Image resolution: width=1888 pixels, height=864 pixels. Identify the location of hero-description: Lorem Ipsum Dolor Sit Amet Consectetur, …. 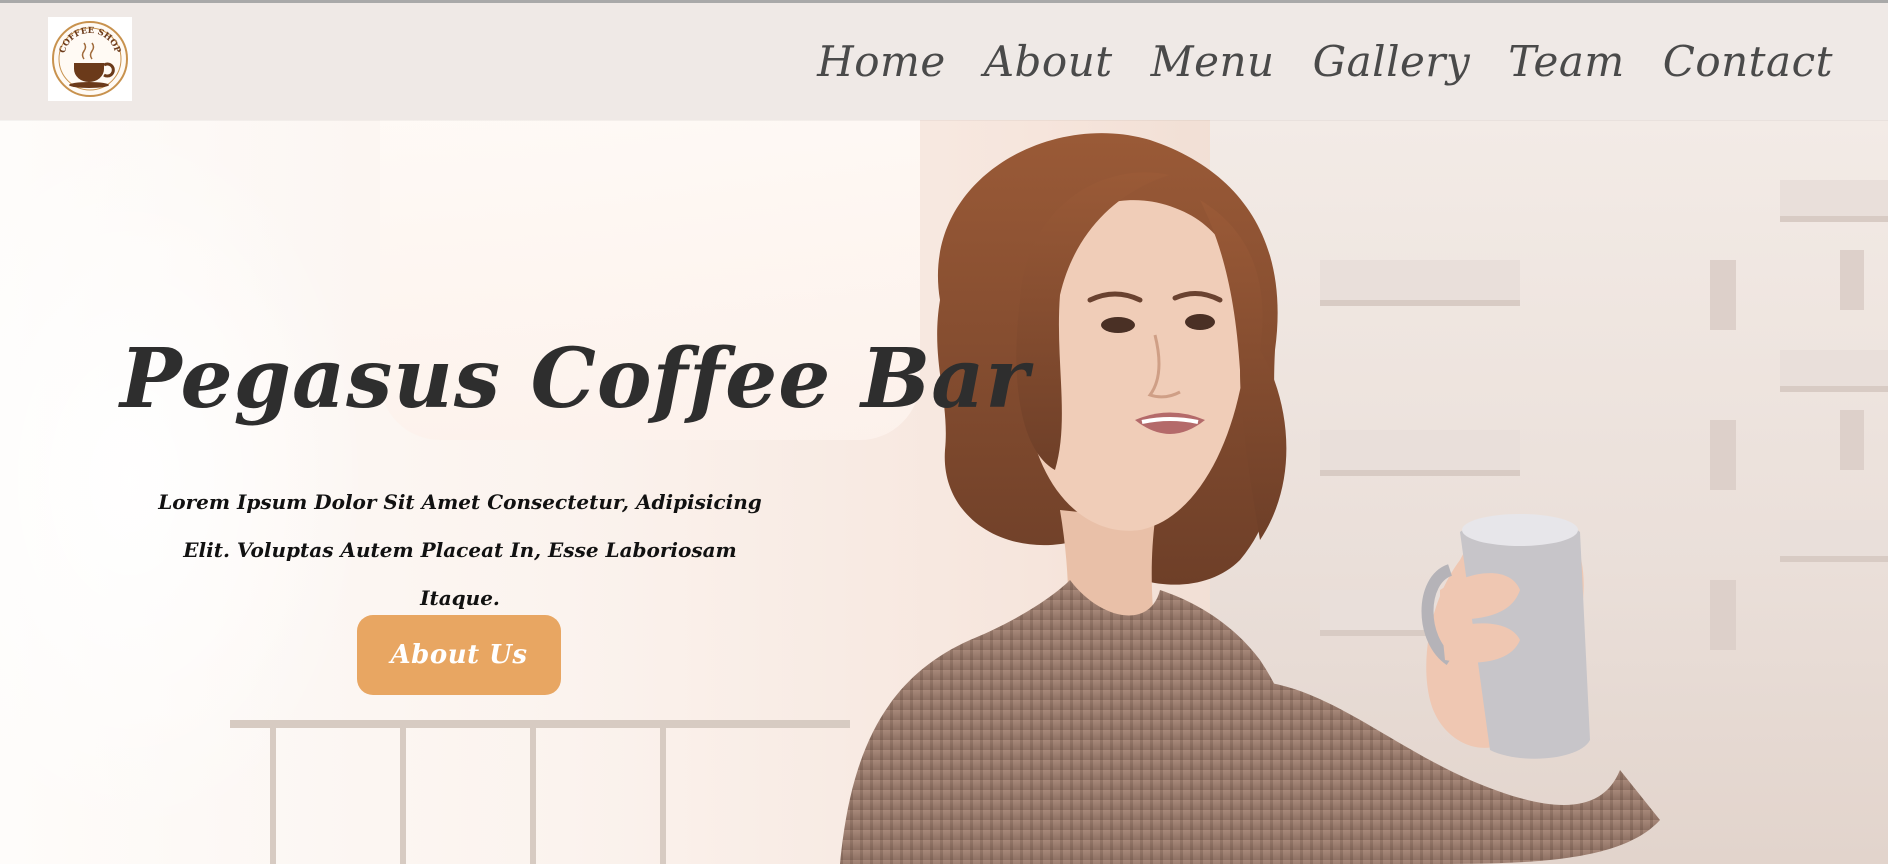
(460, 550).